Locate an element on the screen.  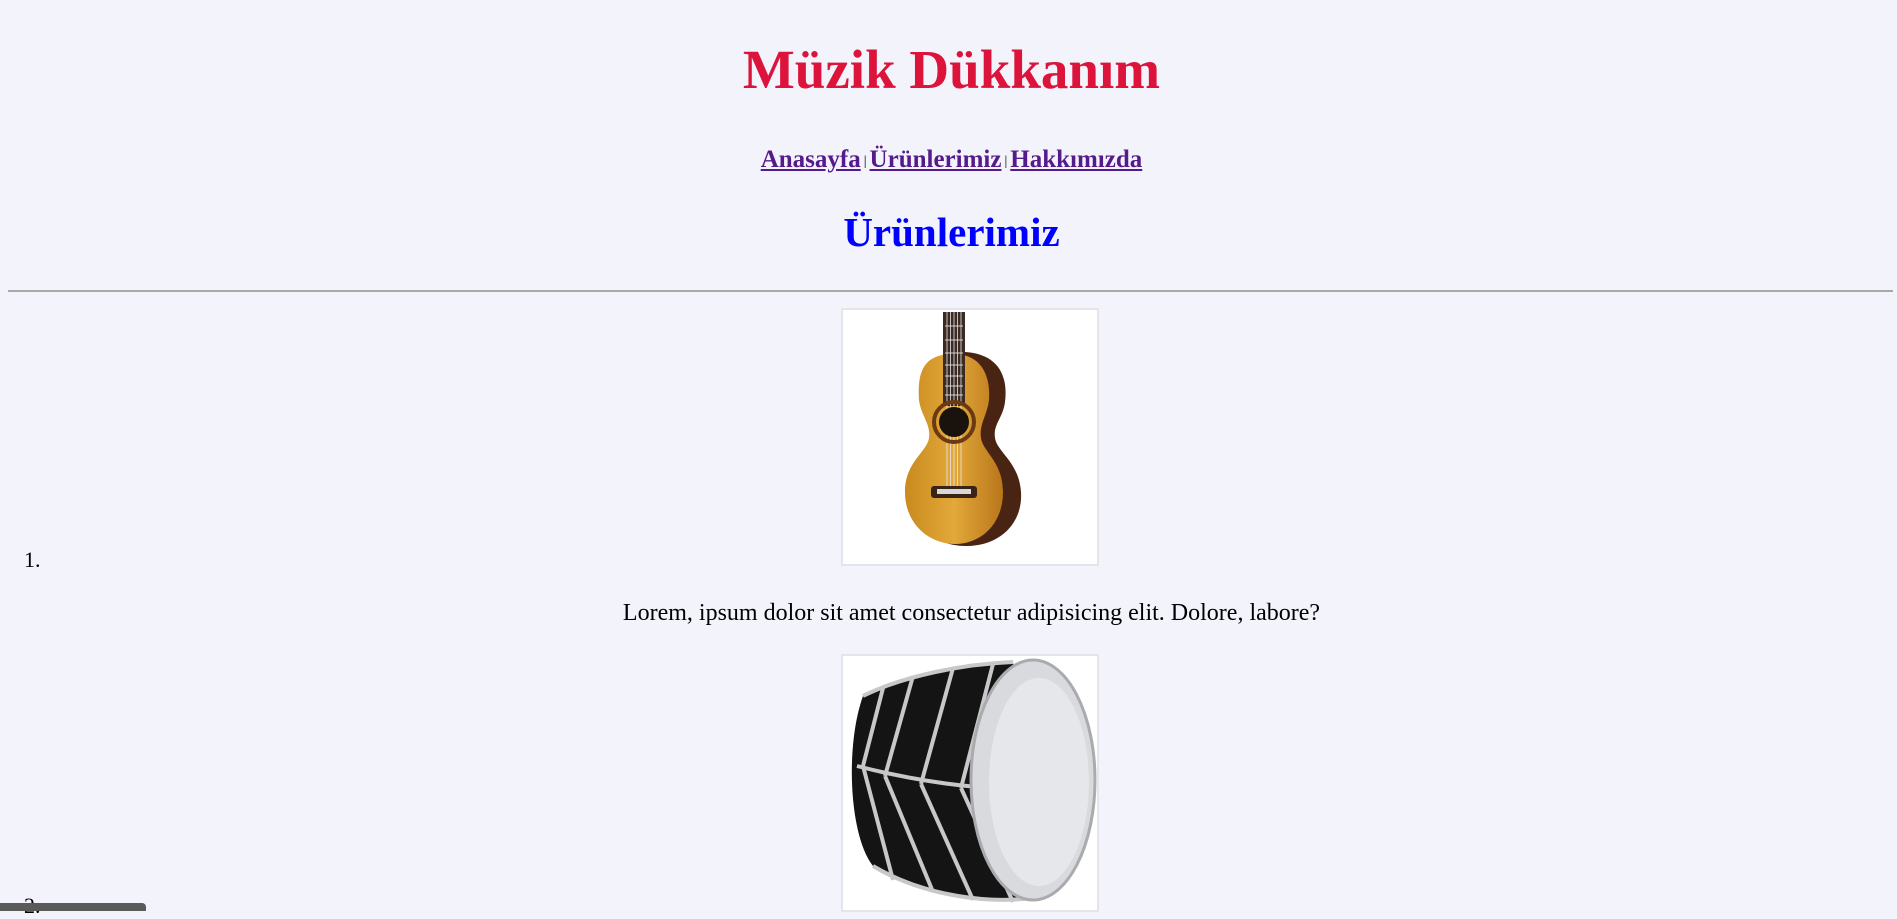
product-number: 1. is located at coordinates (32, 559).